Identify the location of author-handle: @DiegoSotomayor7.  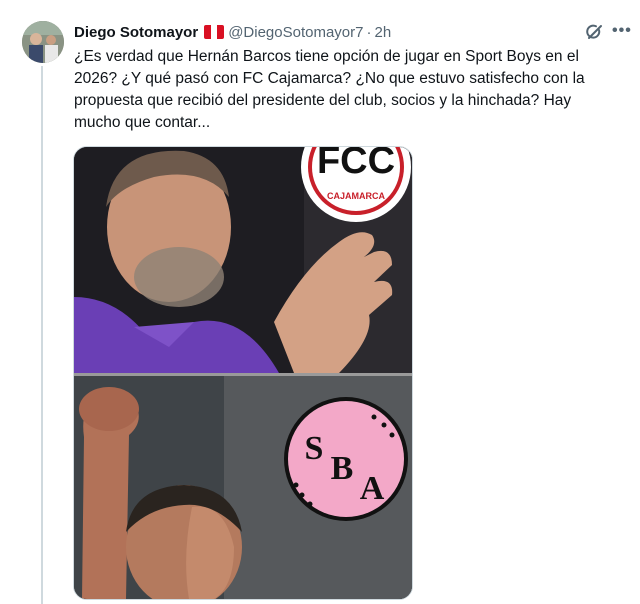
(295, 32).